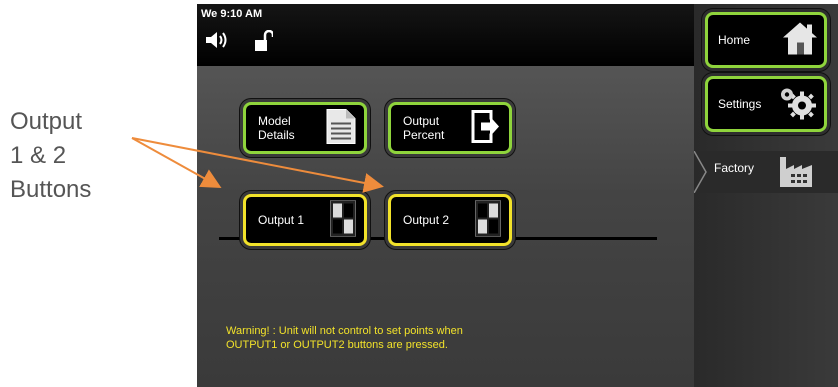 Image resolution: width=838 pixels, height=387 pixels. What do you see at coordinates (80, 156) in the screenshot?
I see `callout-label: Output 1 & 2 Buttons` at bounding box center [80, 156].